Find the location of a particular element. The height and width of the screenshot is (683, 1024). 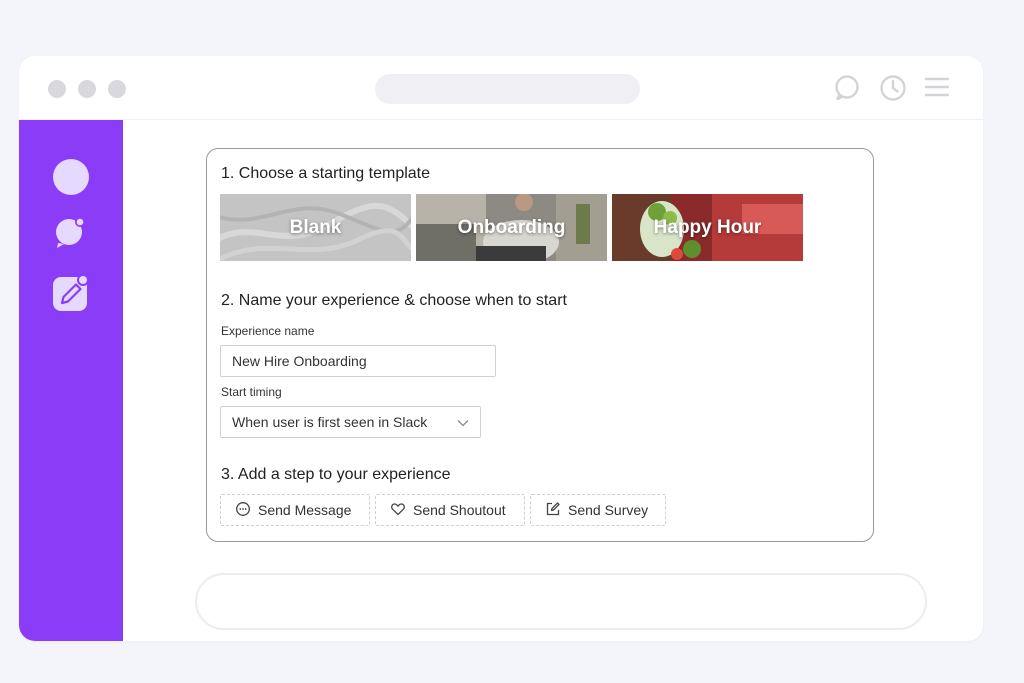

send-shoutout-label: Send Shoutout is located at coordinates (459, 510).